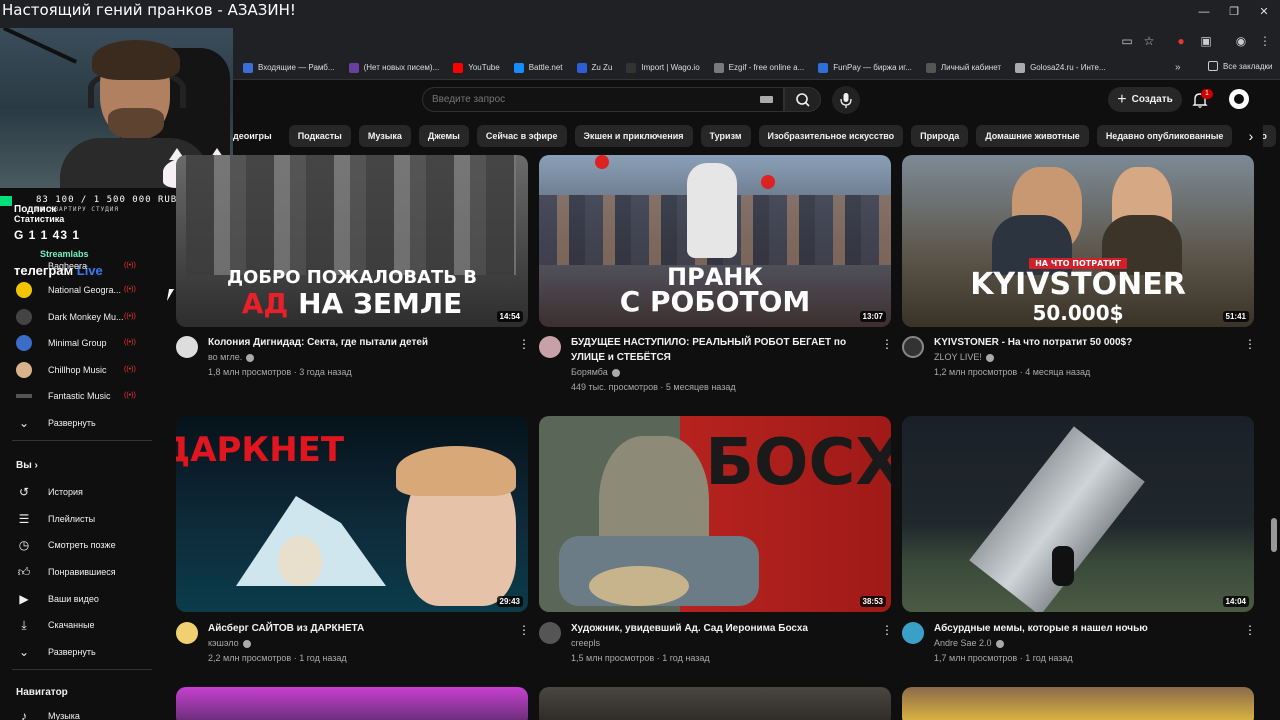 The image size is (1280, 720). I want to click on sidebar-sub-minimal: Minimal Group ((•)), so click(77, 343).